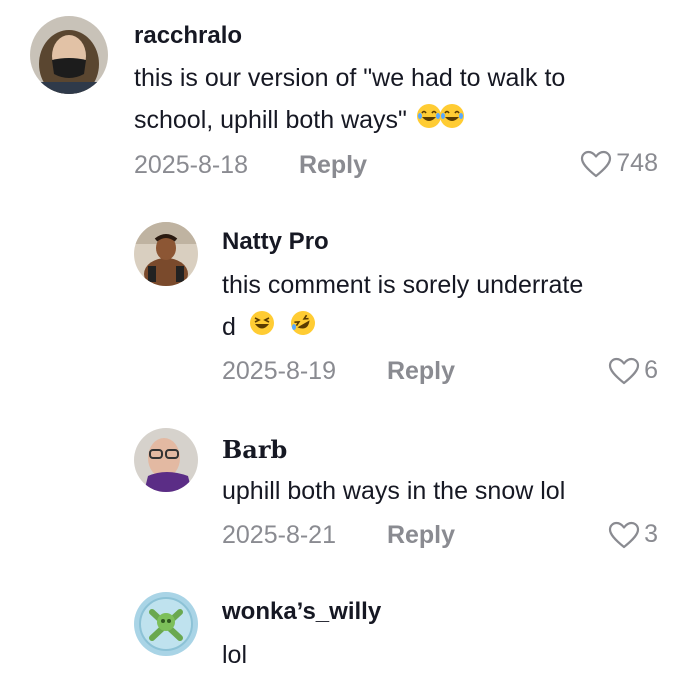 This screenshot has width=680, height=680. Describe the element at coordinates (235, 655) in the screenshot. I see `comment-text-line: lol` at that location.